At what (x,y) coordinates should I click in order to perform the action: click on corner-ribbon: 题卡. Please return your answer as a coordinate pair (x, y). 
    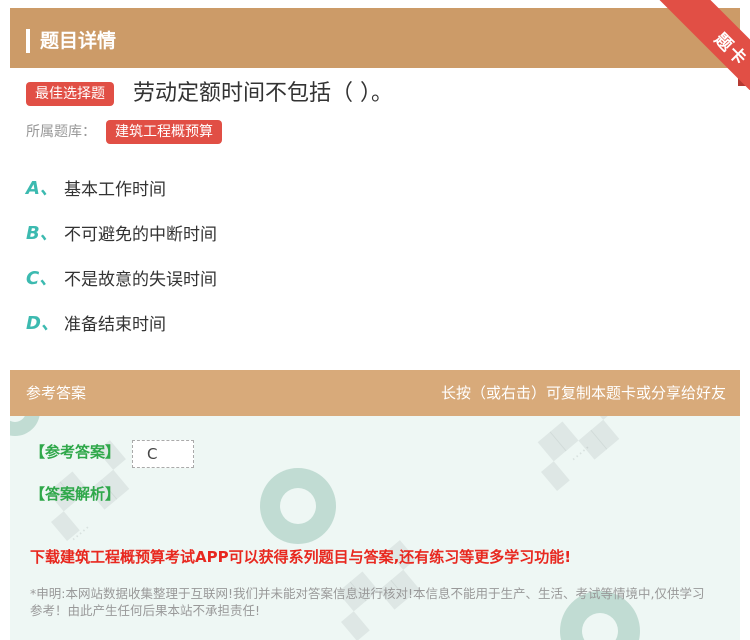
    Looking at the image, I should click on (700, 45).